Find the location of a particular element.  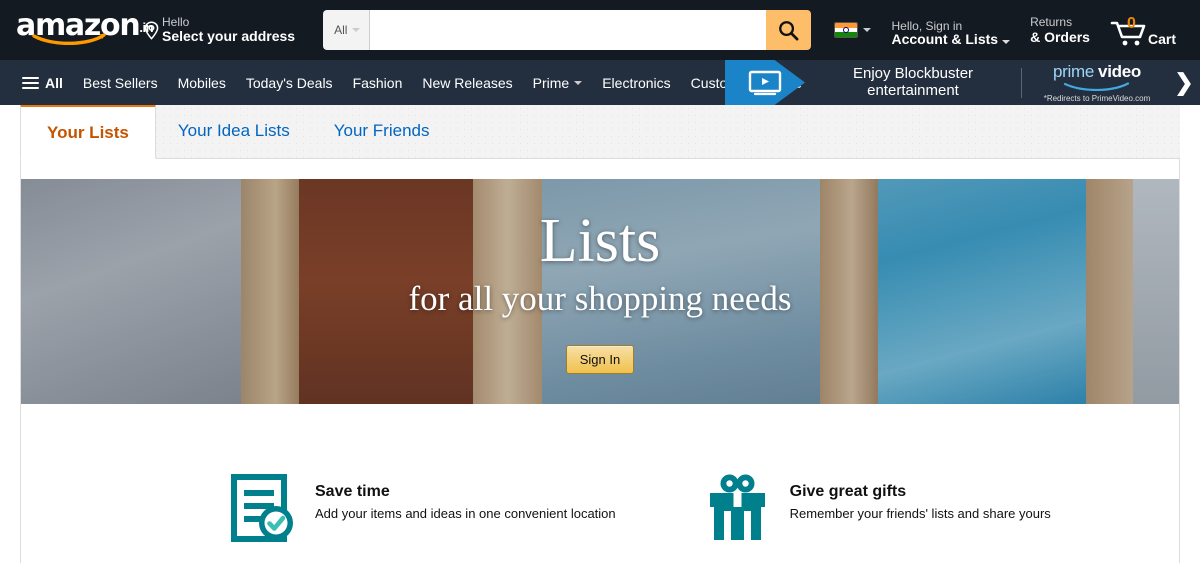

nav-item-best-sellers: Best Sellers is located at coordinates (120, 83).